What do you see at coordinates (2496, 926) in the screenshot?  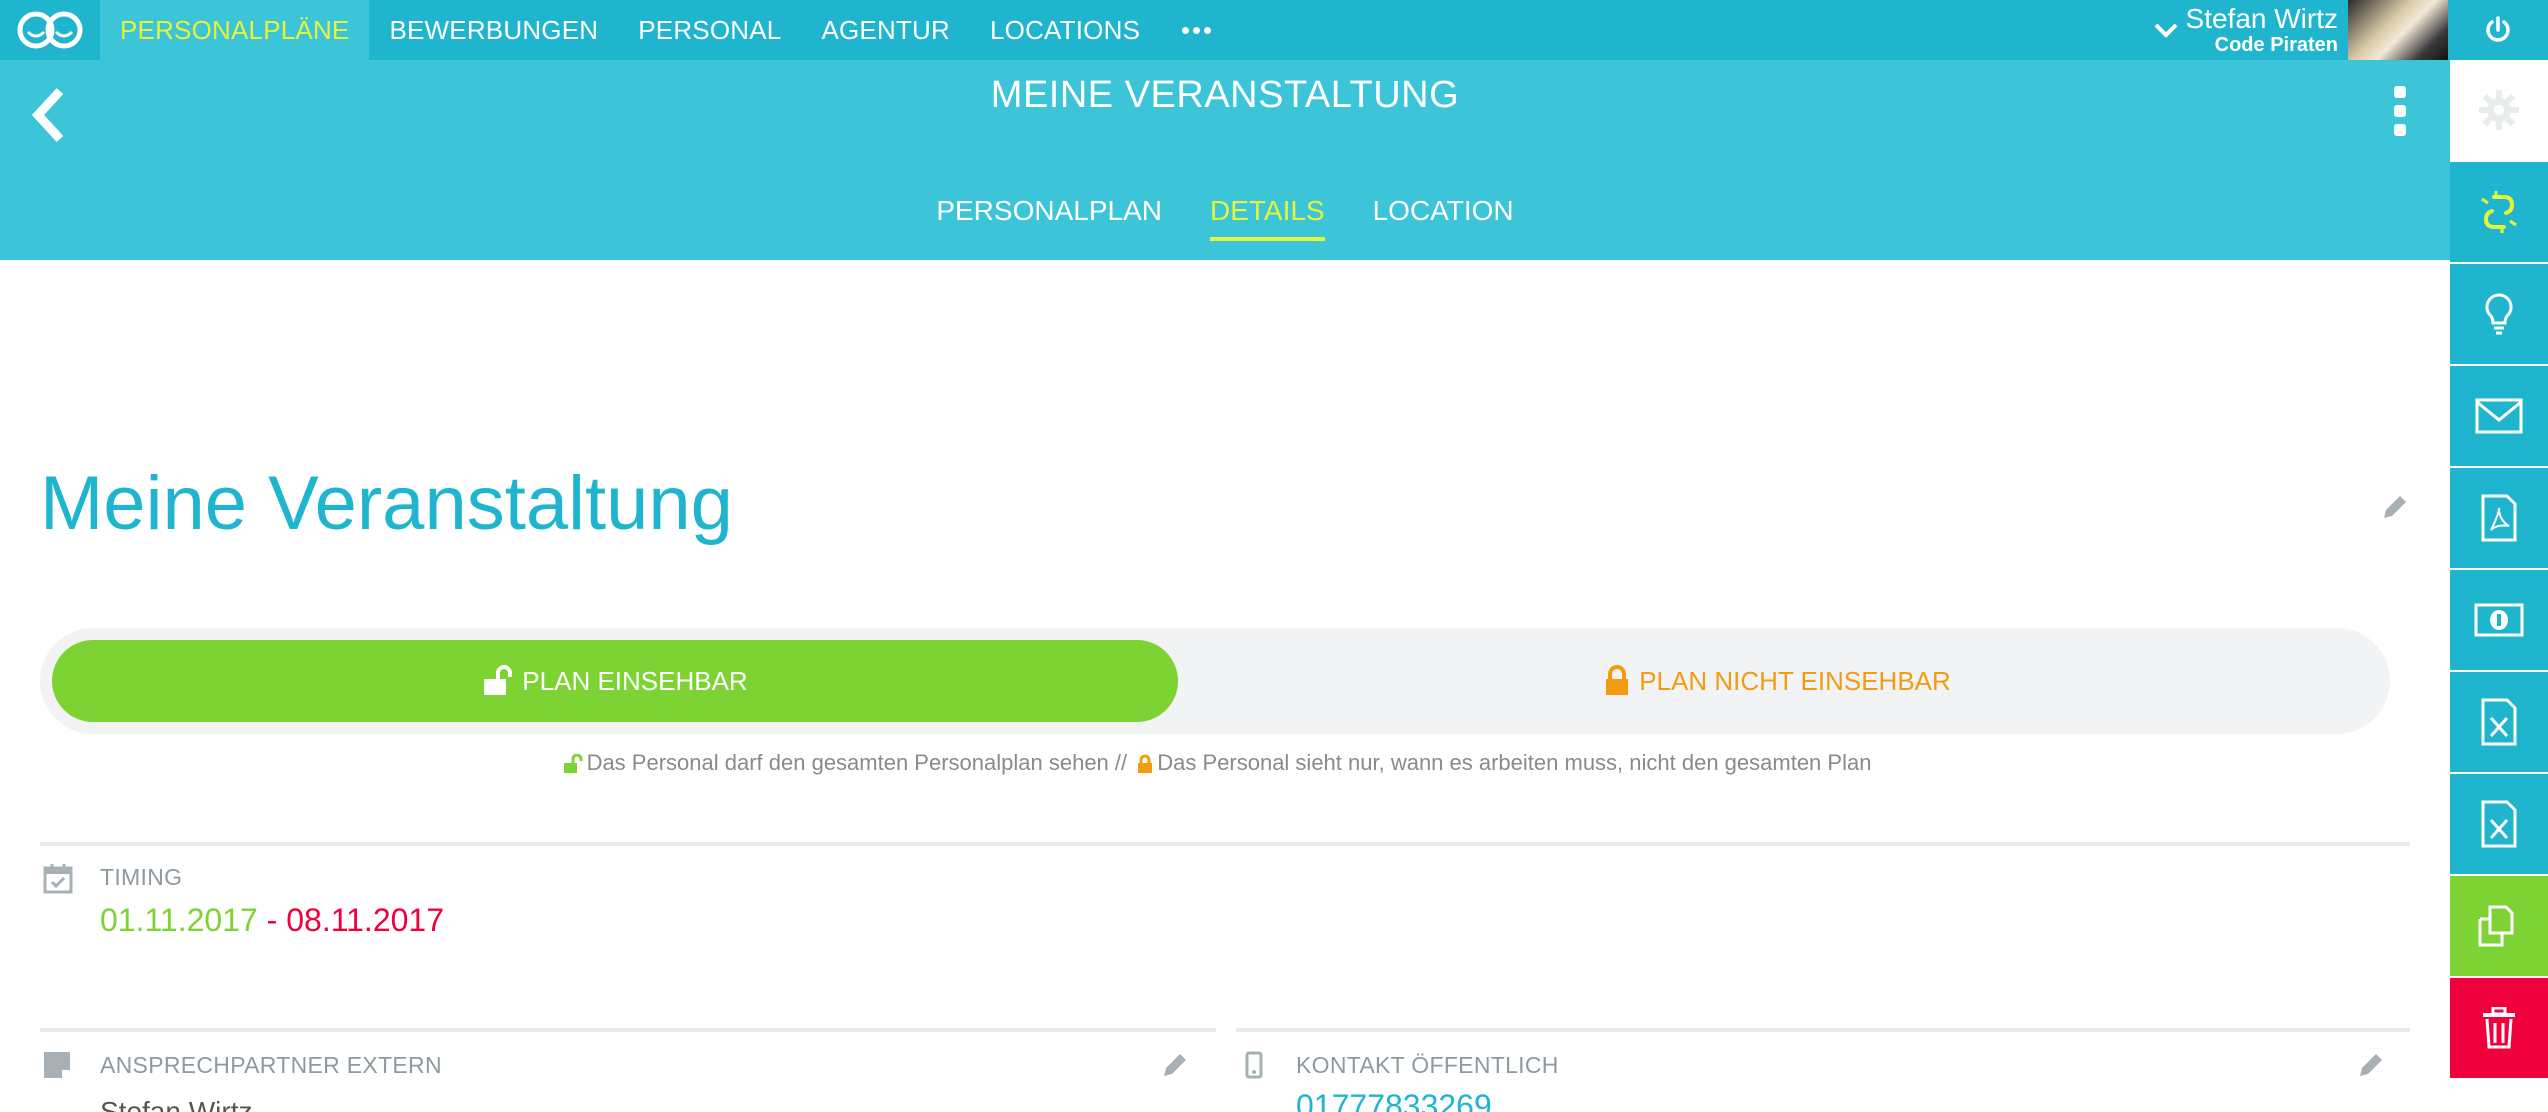 I see `copy-icon` at bounding box center [2496, 926].